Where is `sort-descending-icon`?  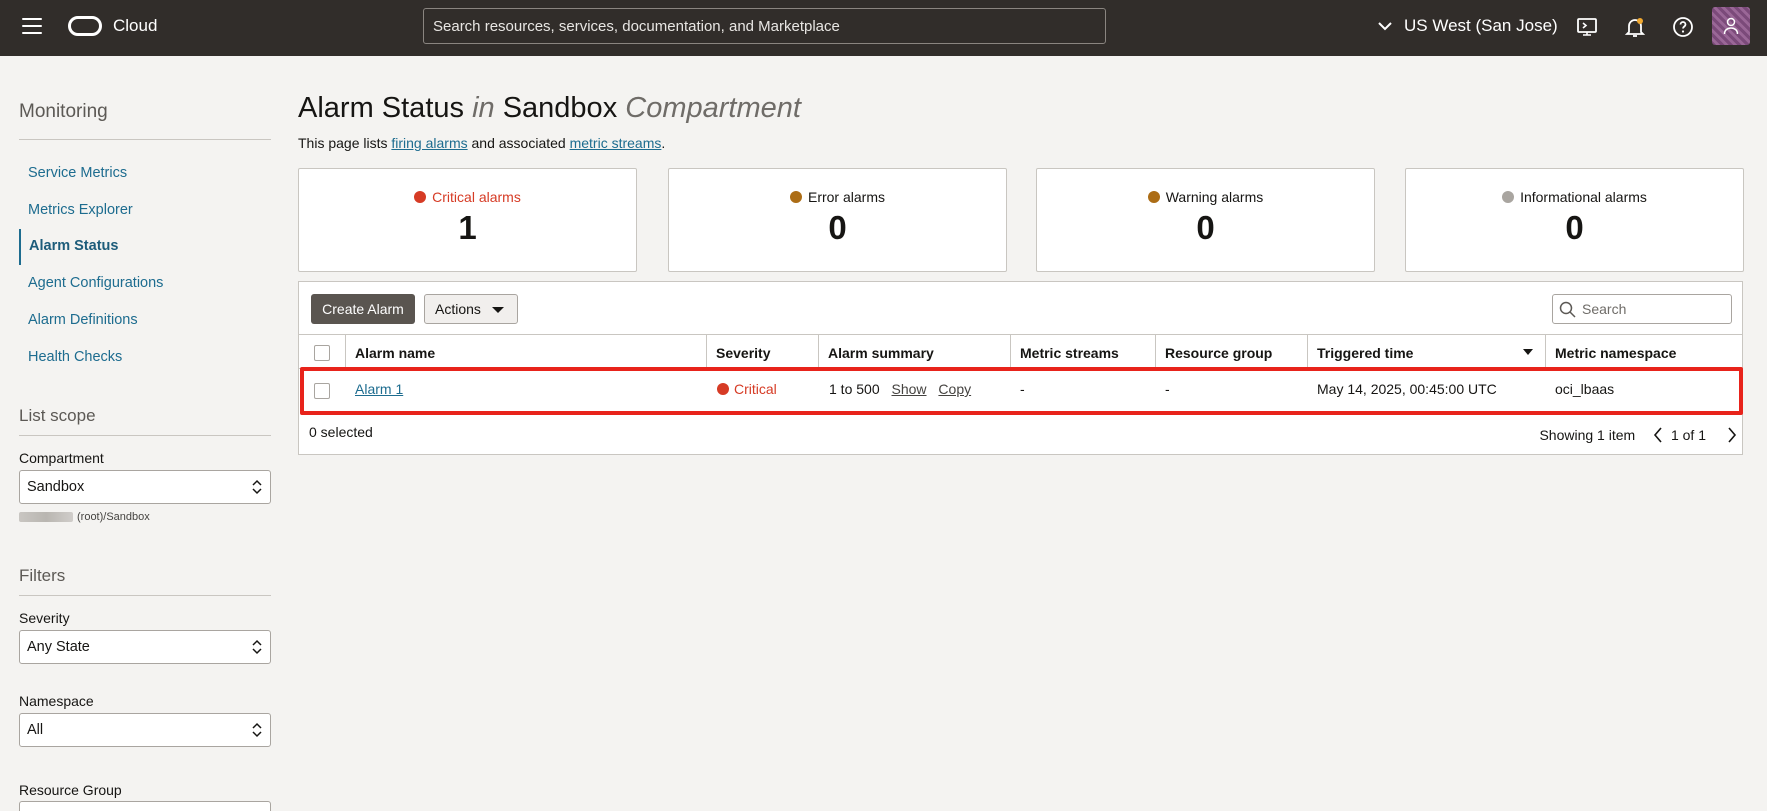 sort-descending-icon is located at coordinates (1528, 352).